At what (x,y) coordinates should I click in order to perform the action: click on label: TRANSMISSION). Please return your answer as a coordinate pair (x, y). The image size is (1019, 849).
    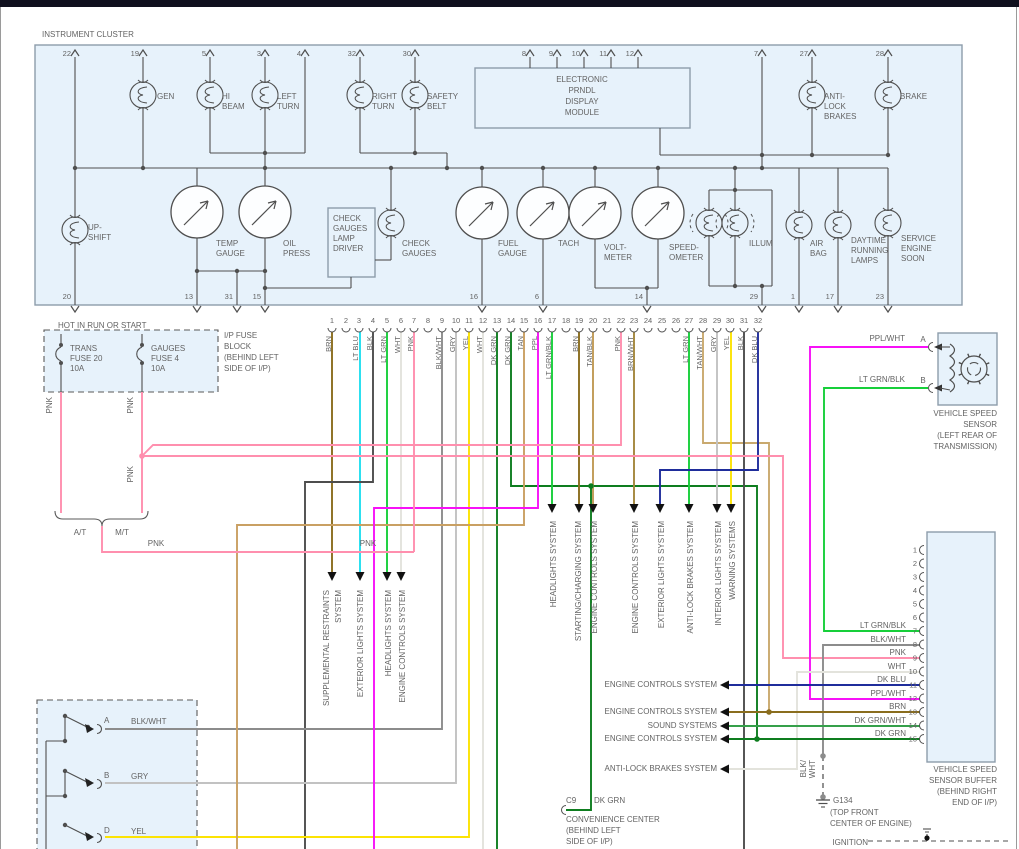
    Looking at the image, I should click on (965, 446).